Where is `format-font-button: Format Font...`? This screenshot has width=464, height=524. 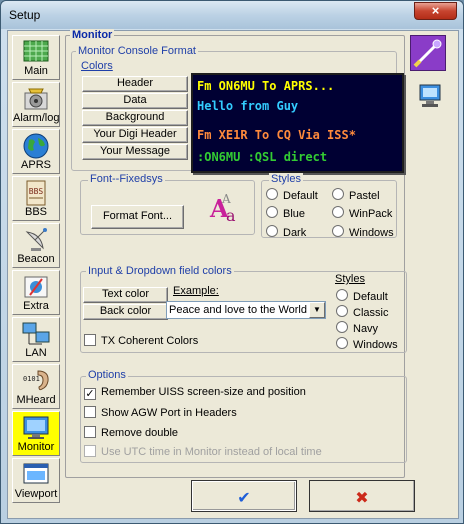 format-font-button: Format Font... is located at coordinates (137, 217).